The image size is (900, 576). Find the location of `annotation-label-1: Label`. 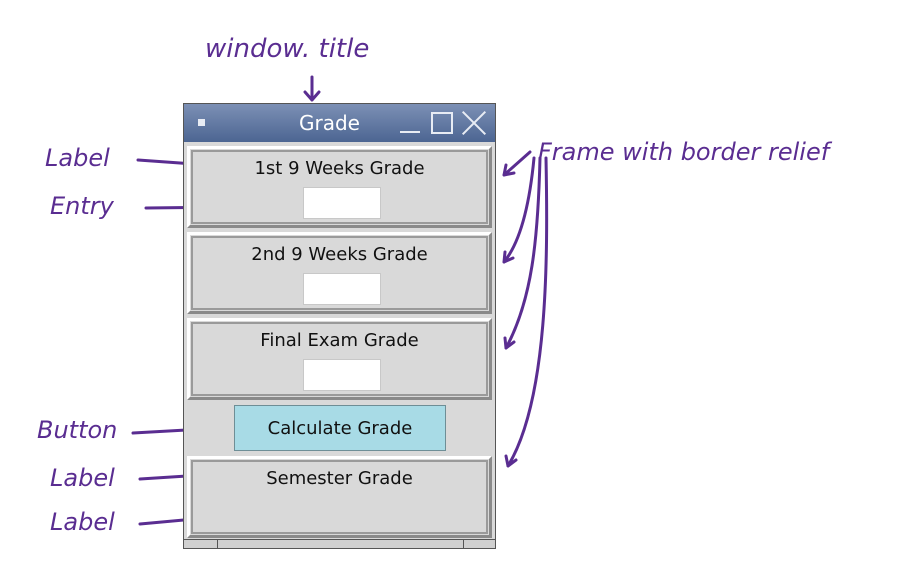

annotation-label-1: Label is located at coordinates (77, 158).